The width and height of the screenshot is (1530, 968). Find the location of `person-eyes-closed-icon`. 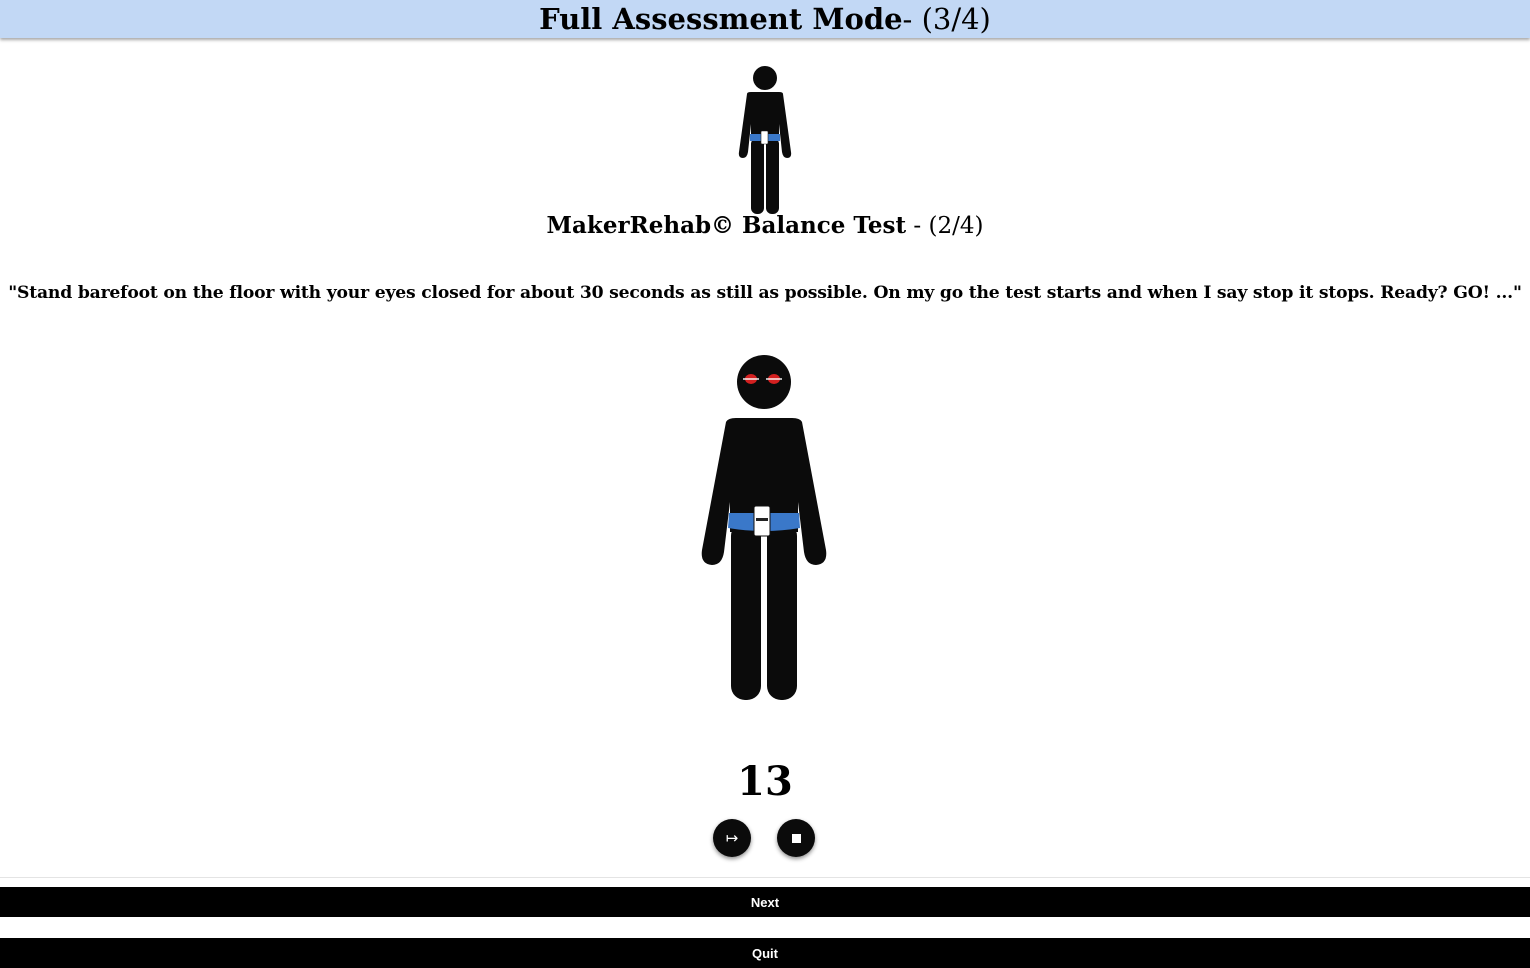

person-eyes-closed-icon is located at coordinates (764, 527).